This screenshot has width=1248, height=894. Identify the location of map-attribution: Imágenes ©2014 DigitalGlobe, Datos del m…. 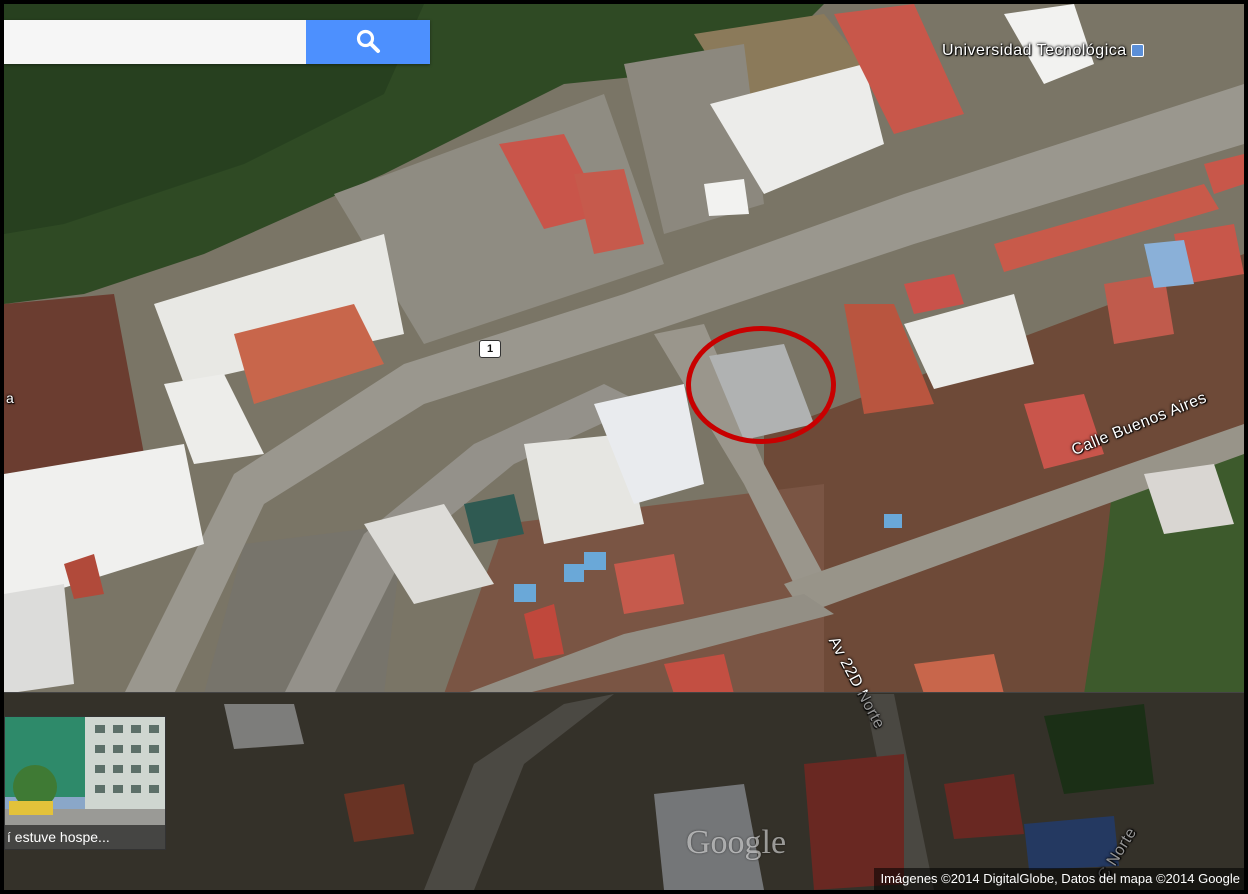
(1059, 879).